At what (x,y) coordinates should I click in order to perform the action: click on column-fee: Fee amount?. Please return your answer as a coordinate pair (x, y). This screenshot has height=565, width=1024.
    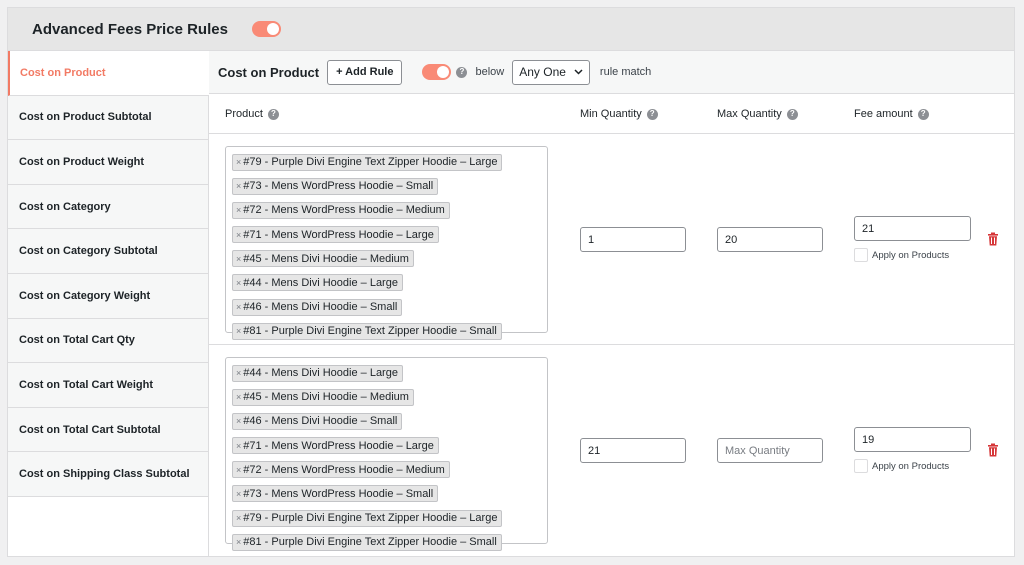
    Looking at the image, I should click on (891, 114).